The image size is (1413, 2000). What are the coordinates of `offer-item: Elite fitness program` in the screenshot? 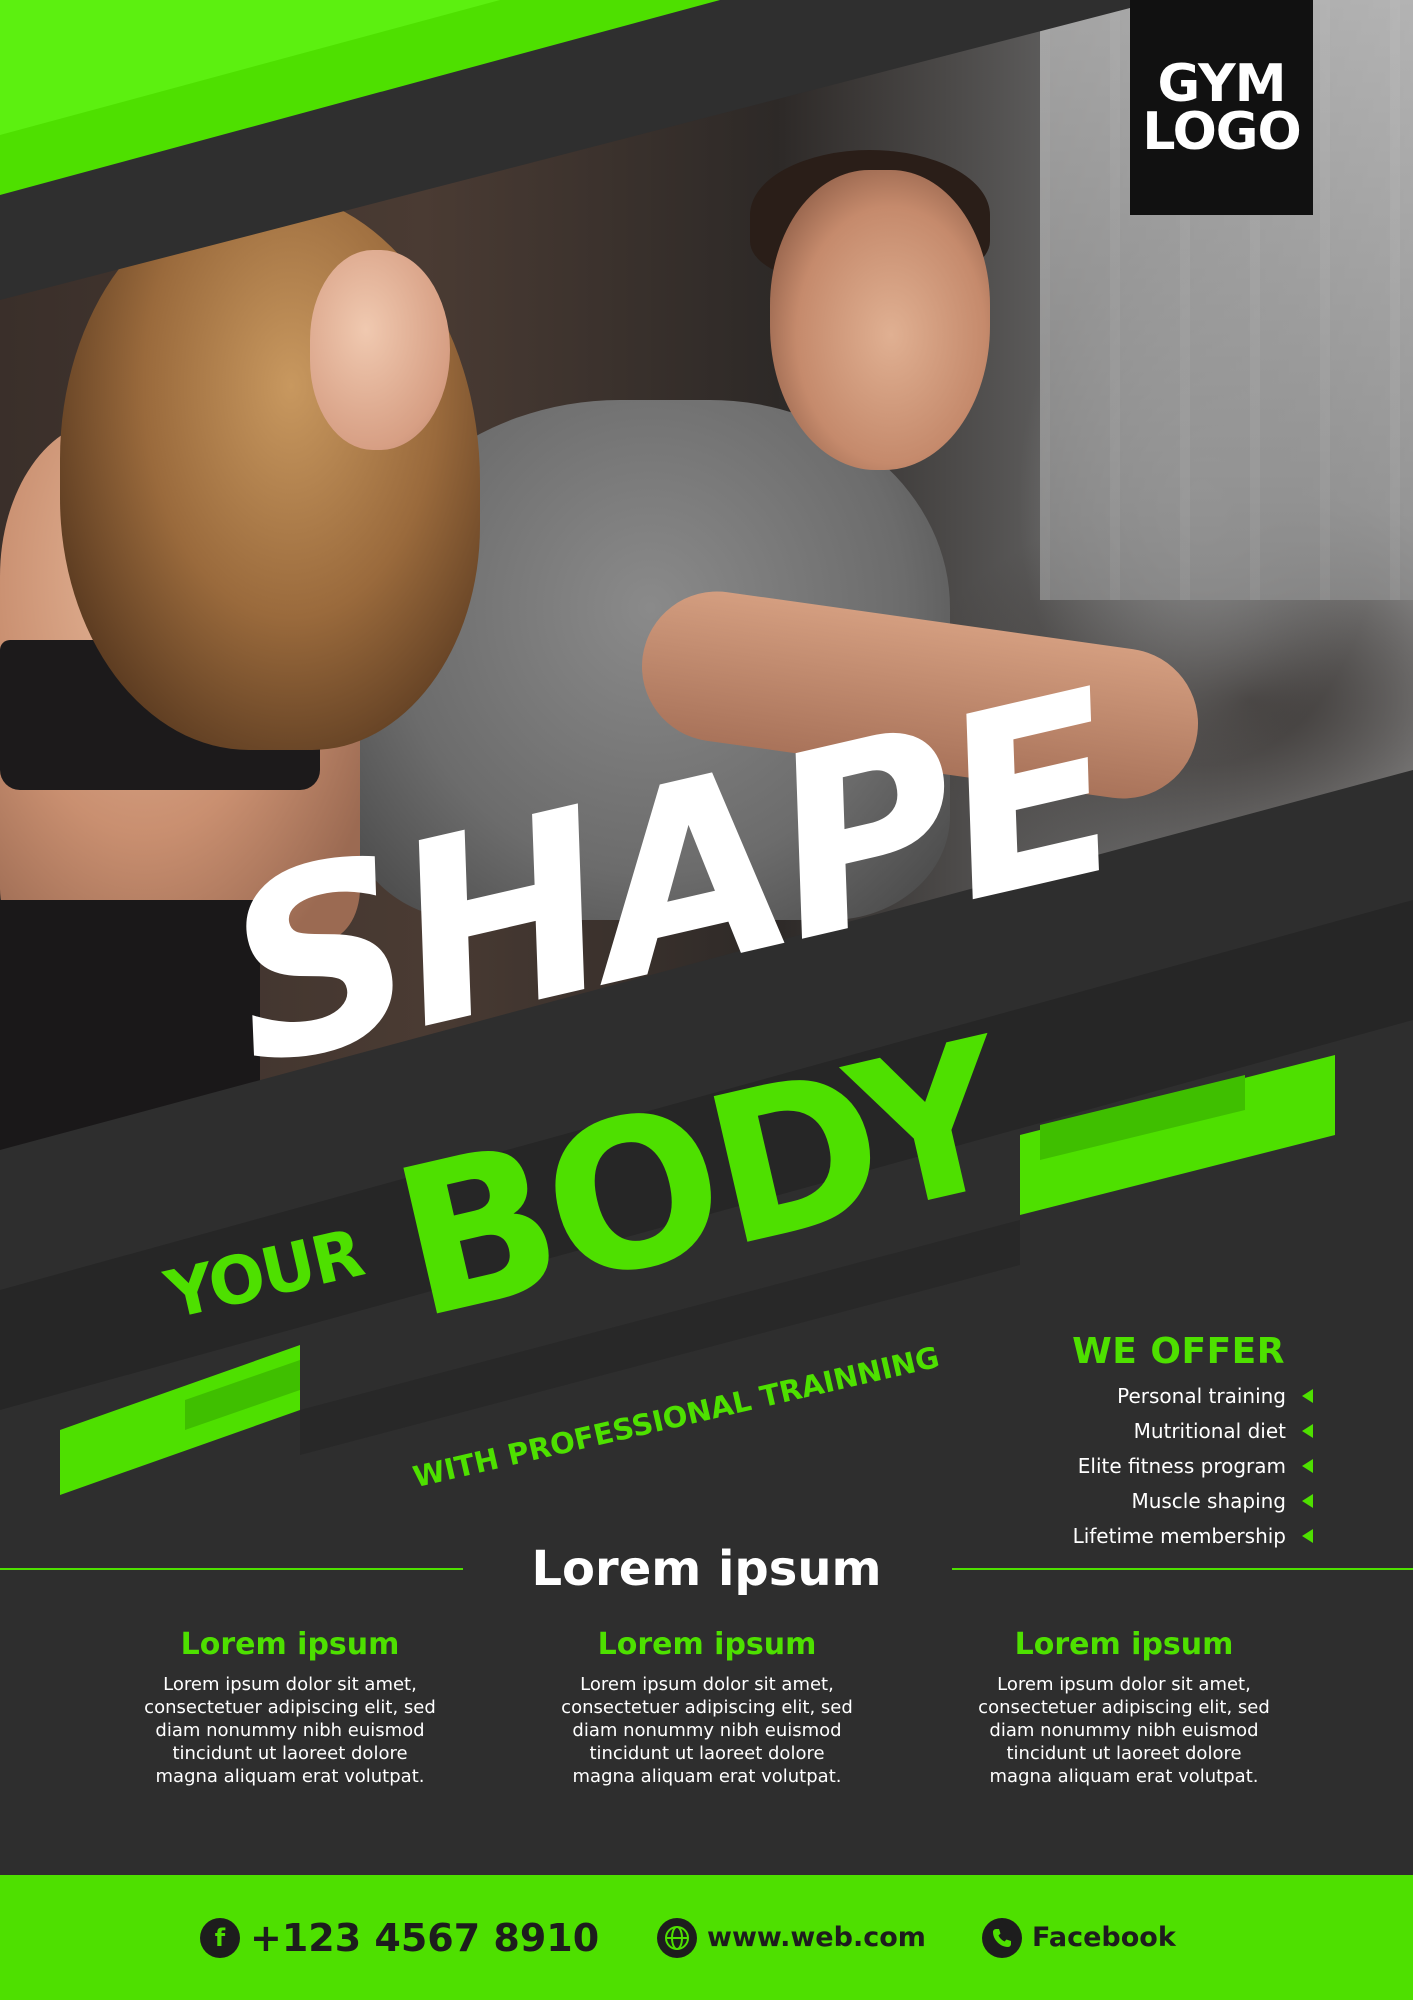 It's located at (1192, 1465).